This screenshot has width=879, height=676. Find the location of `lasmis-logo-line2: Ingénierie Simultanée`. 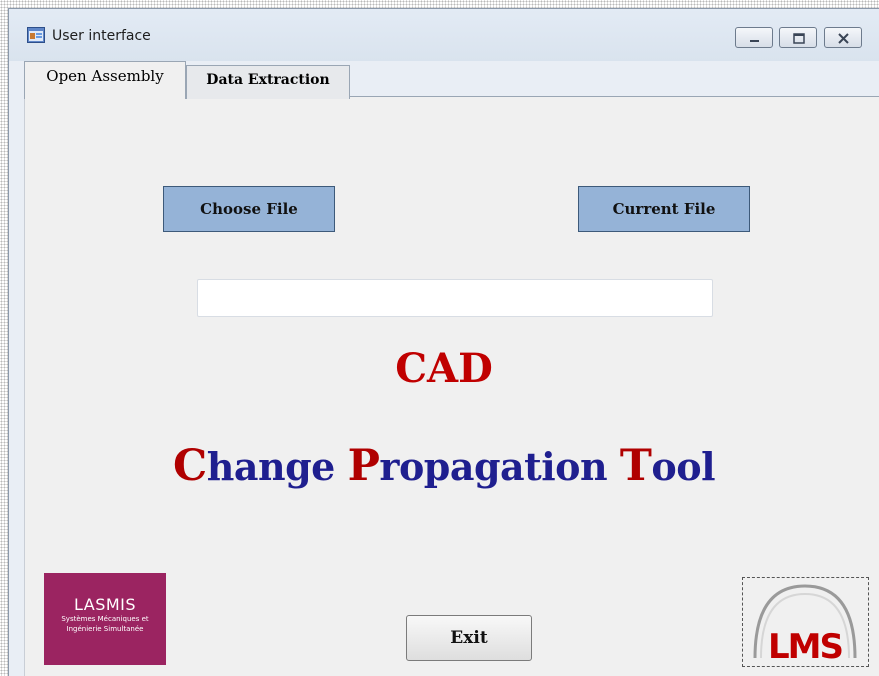

lasmis-logo-line2: Ingénierie Simultanée is located at coordinates (105, 629).